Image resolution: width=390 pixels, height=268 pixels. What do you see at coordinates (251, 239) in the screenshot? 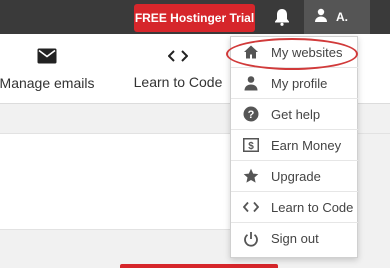
I see `power-icon` at bounding box center [251, 239].